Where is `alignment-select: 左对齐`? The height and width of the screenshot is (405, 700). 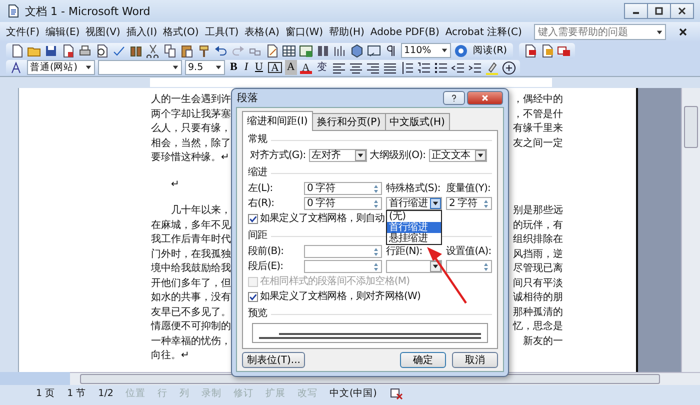 alignment-select: 左对齐 is located at coordinates (337, 155).